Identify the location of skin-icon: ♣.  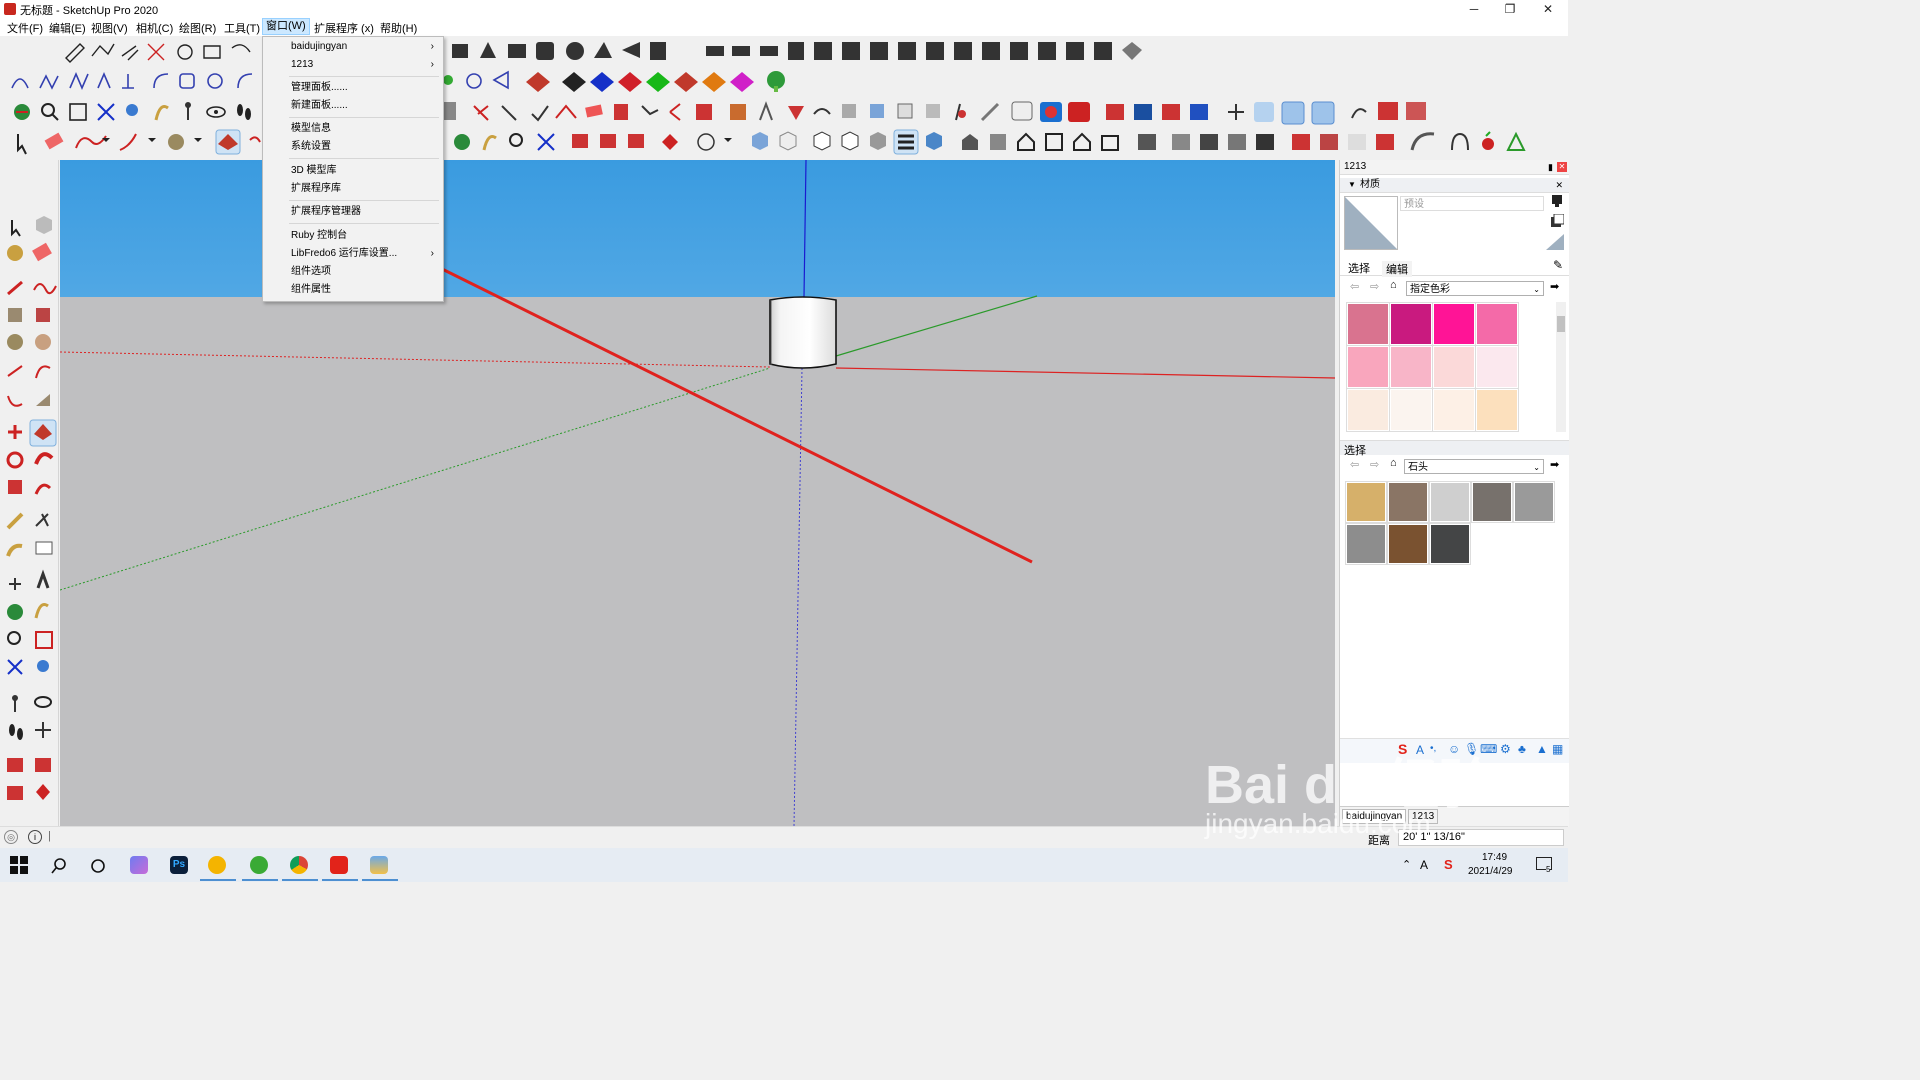
(1522, 749).